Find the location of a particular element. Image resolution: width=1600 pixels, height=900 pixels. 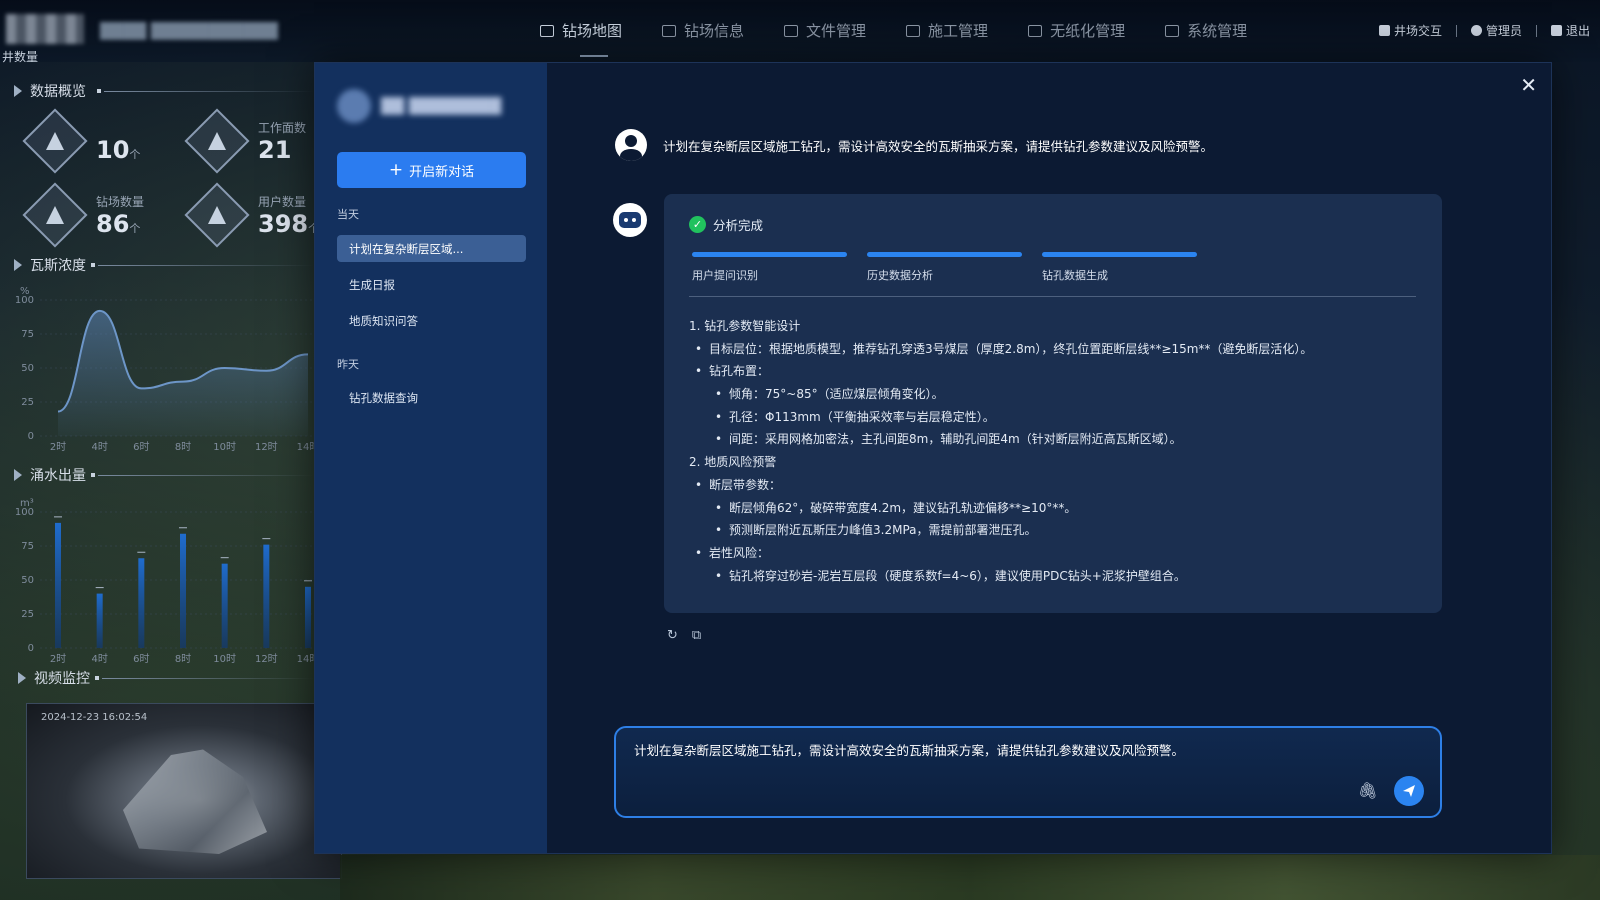

refresh-icon: ↻ is located at coordinates (672, 635).